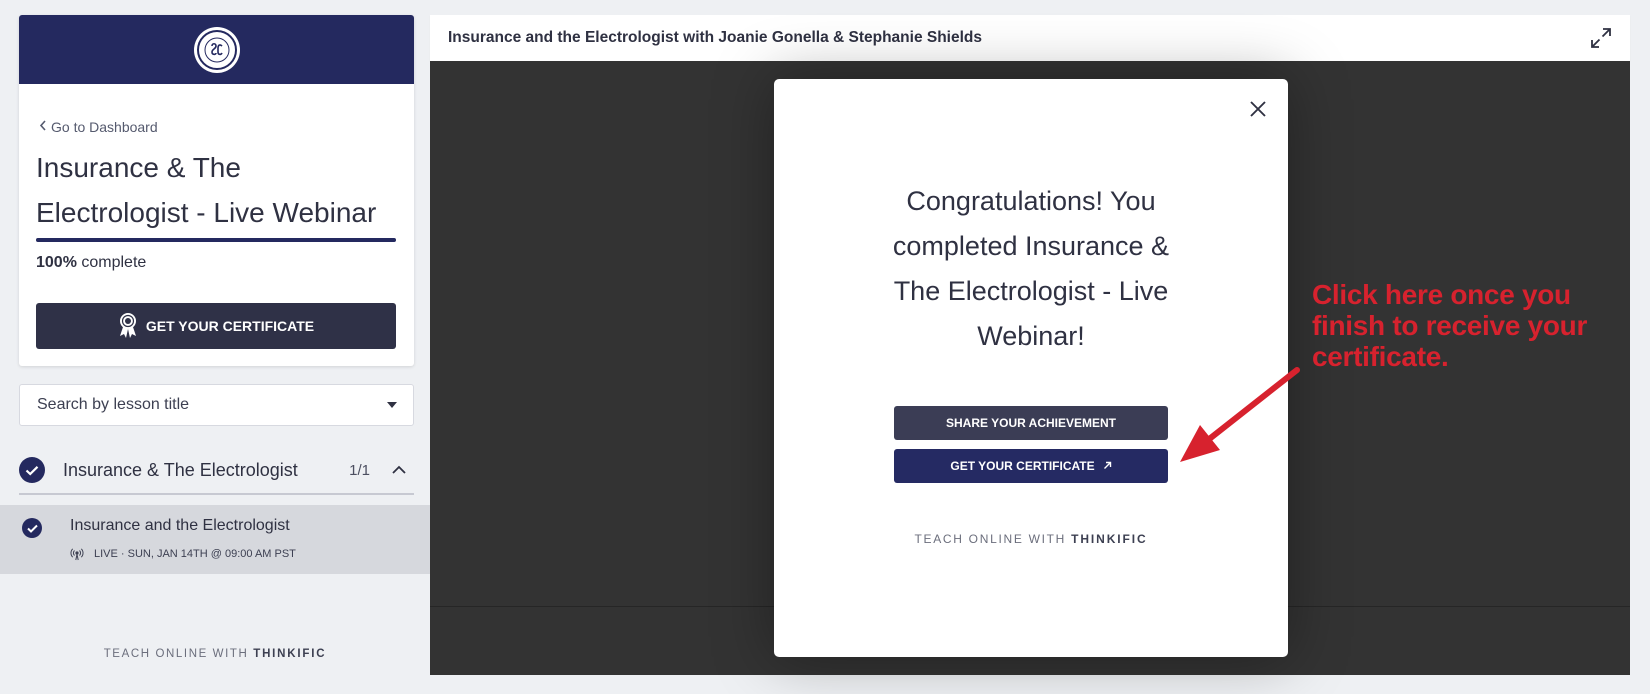 The image size is (1650, 694). What do you see at coordinates (104, 126) in the screenshot?
I see `go-to-dashboard-label: Go to Dashboard` at bounding box center [104, 126].